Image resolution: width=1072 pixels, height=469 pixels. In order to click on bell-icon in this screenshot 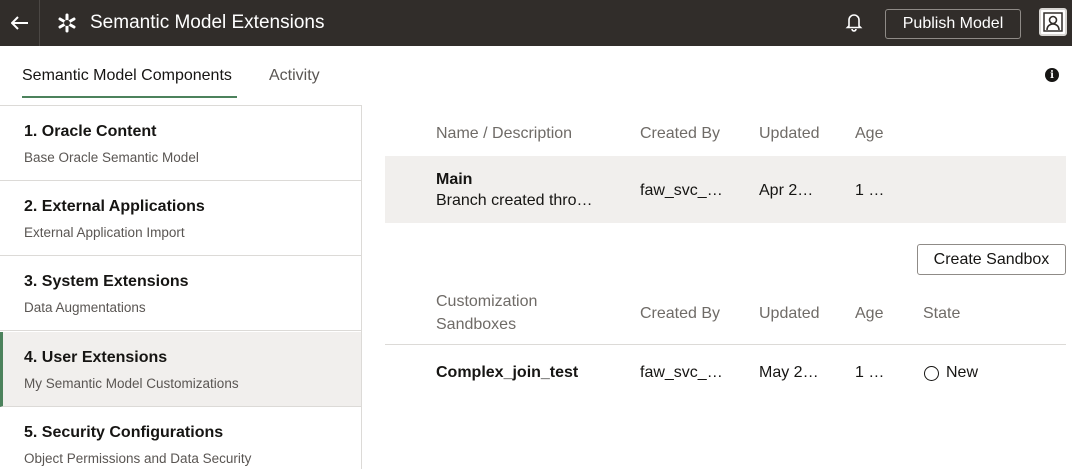, I will do `click(854, 23)`.